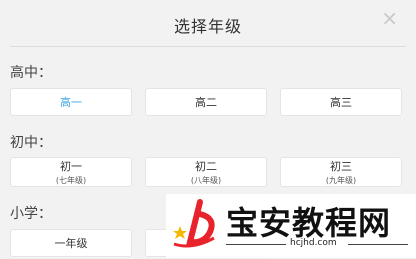  I want to click on grade-button-middle-3: 初三 (九年级), so click(341, 172).